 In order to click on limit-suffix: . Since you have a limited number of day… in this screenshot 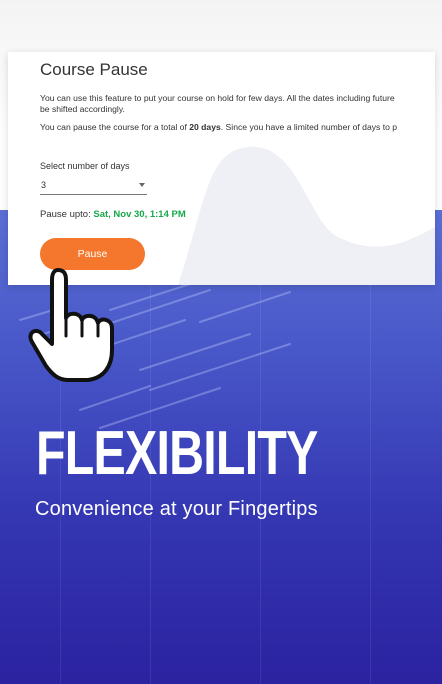, I will do `click(309, 127)`.